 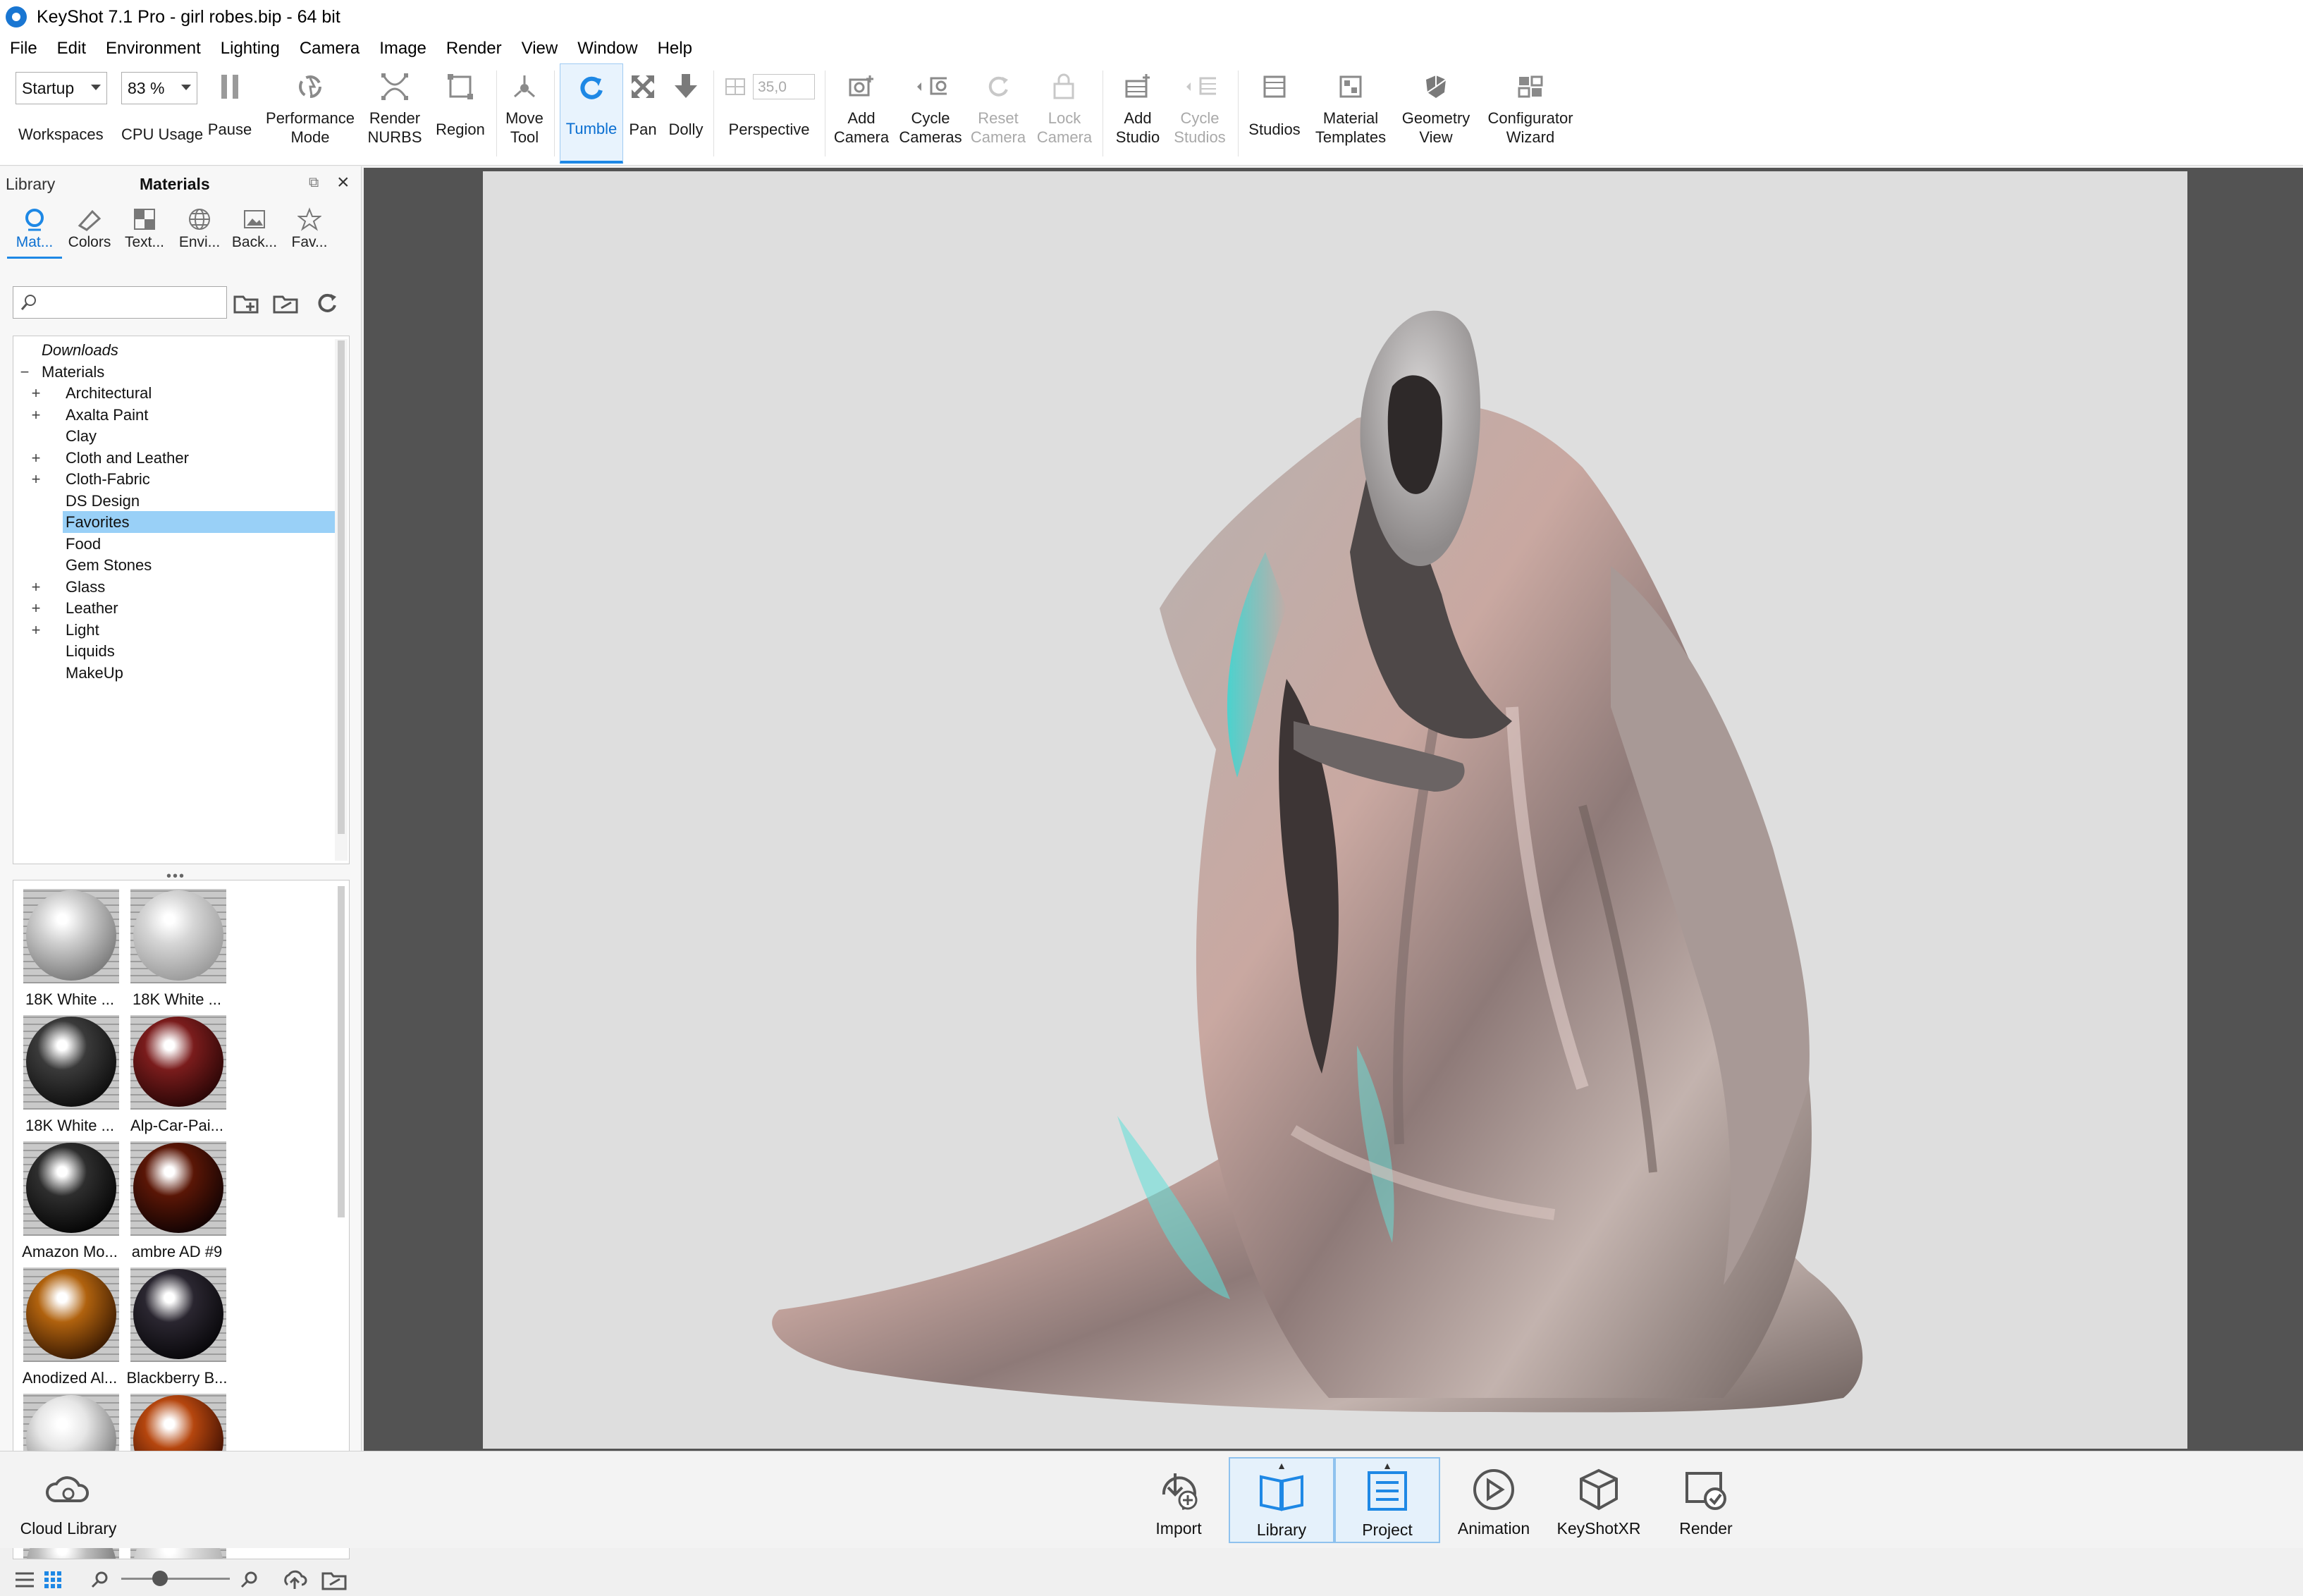 What do you see at coordinates (169, 565) in the screenshot?
I see `tree-item-gem-stones: Gem Stones` at bounding box center [169, 565].